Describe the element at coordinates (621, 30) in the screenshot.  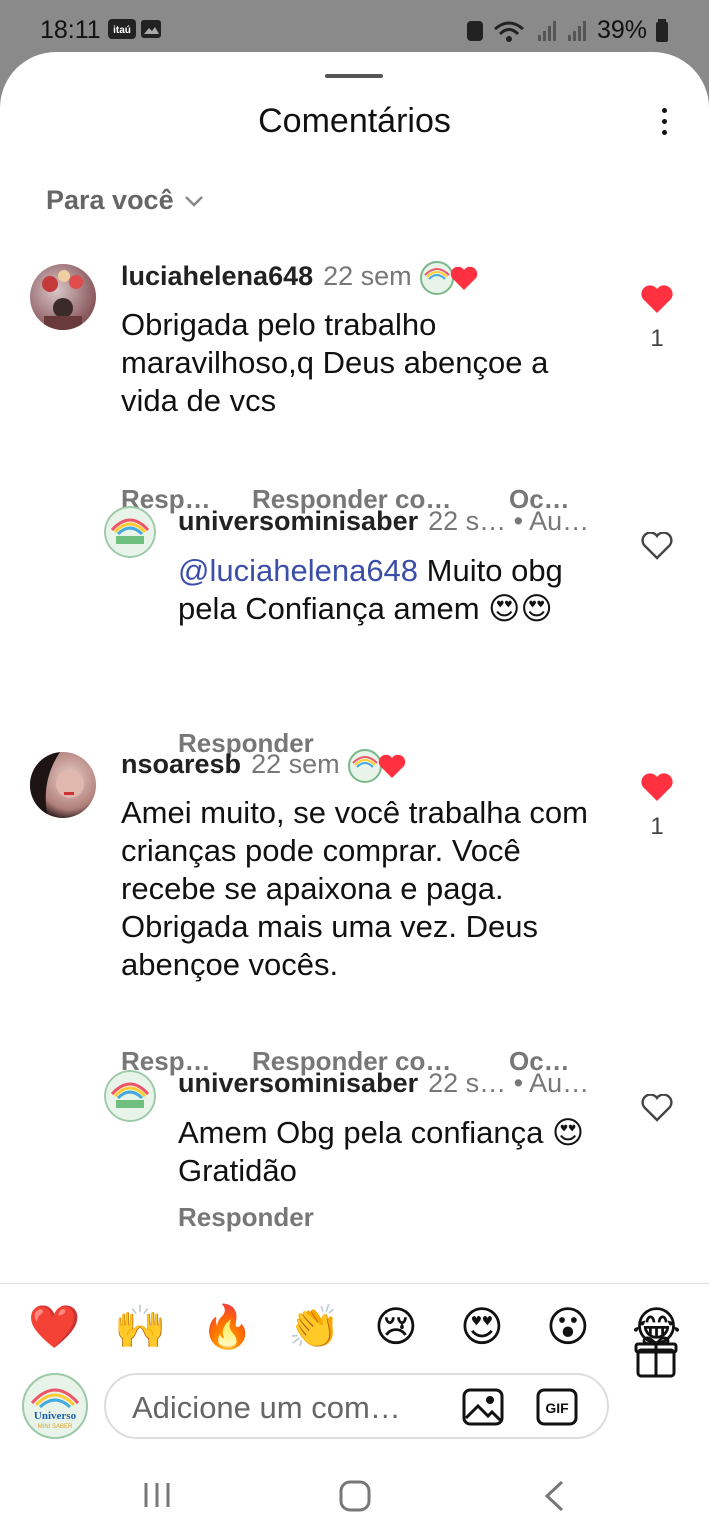
I see `battery-percent: 39%` at that location.